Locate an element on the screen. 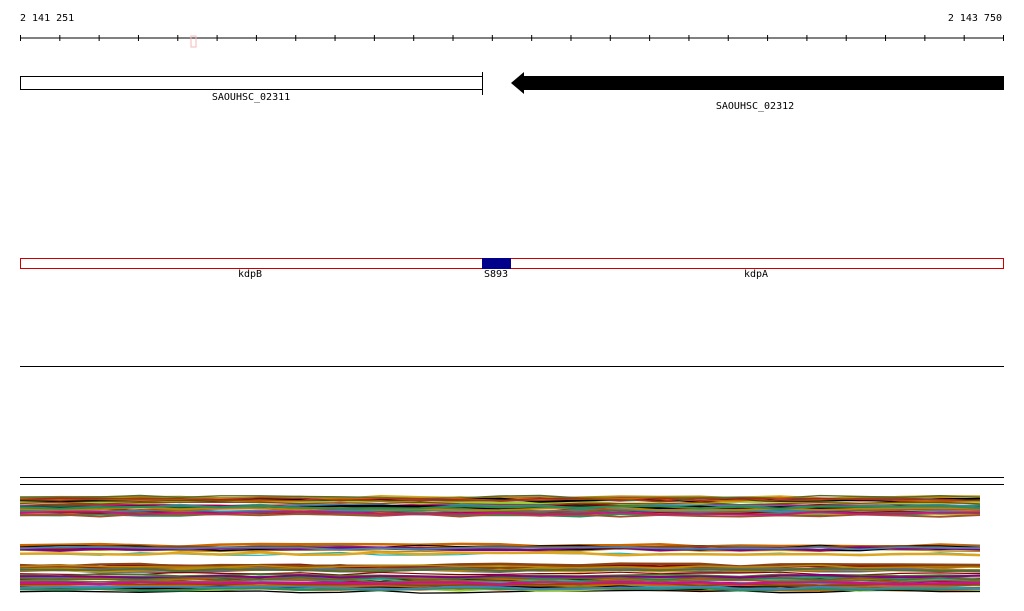  gene-label-saouhsc-02312: SAOUHSC_02312 is located at coordinates (755, 106).